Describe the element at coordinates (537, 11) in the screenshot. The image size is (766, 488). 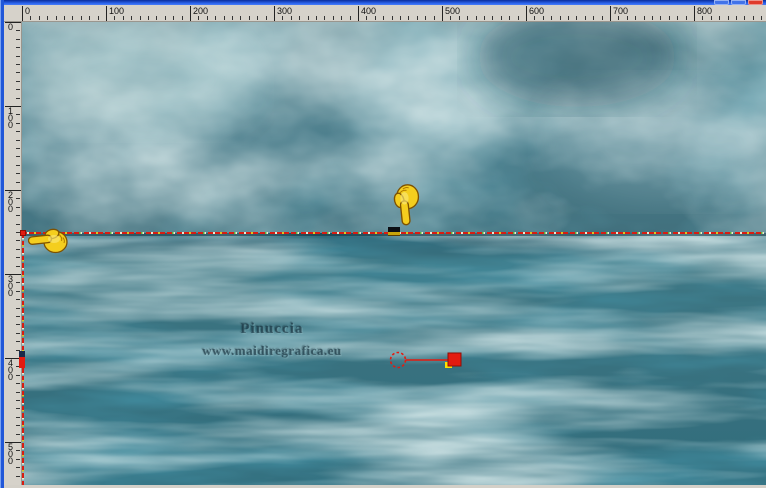
I see `ruler-label: 600` at that location.